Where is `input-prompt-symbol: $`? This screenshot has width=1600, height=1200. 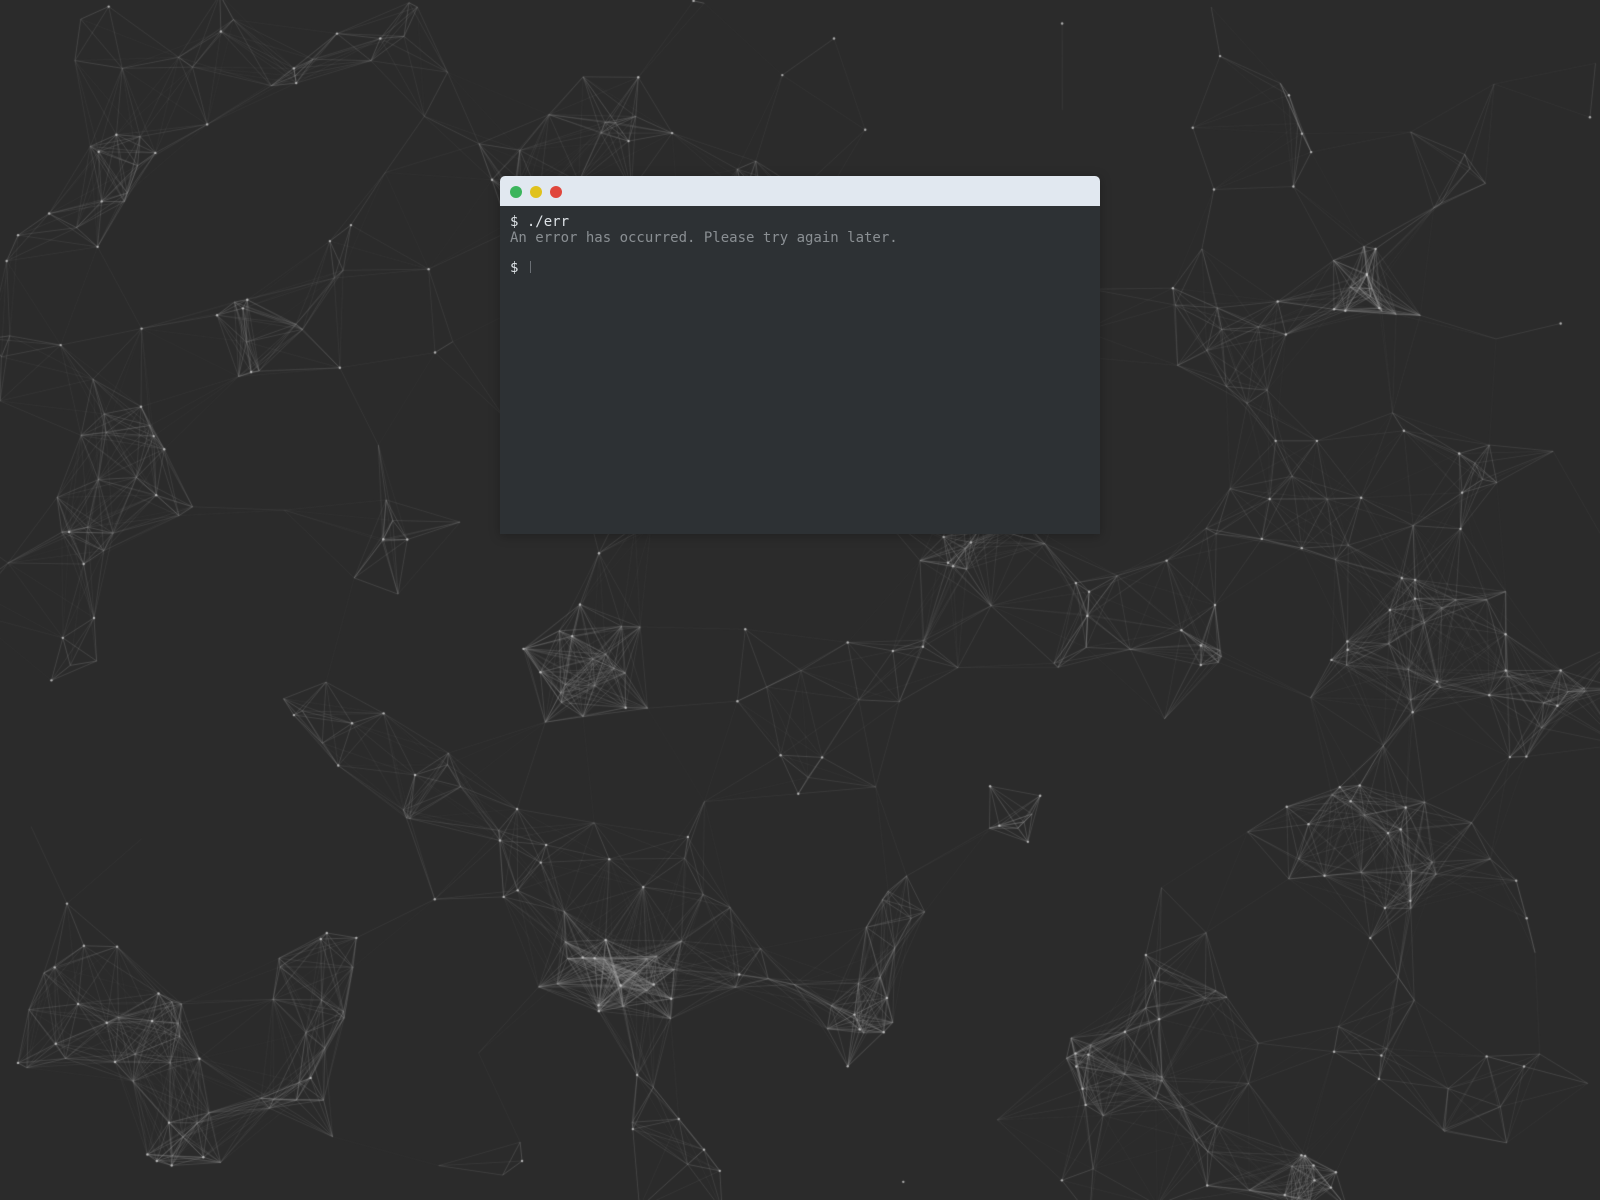 input-prompt-symbol: $ is located at coordinates (514, 268).